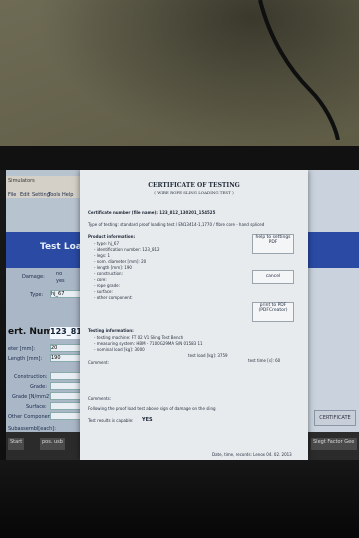  Describe the element at coordinates (107, 243) in the screenshot. I see `product-line: - type: hj_67` at that location.